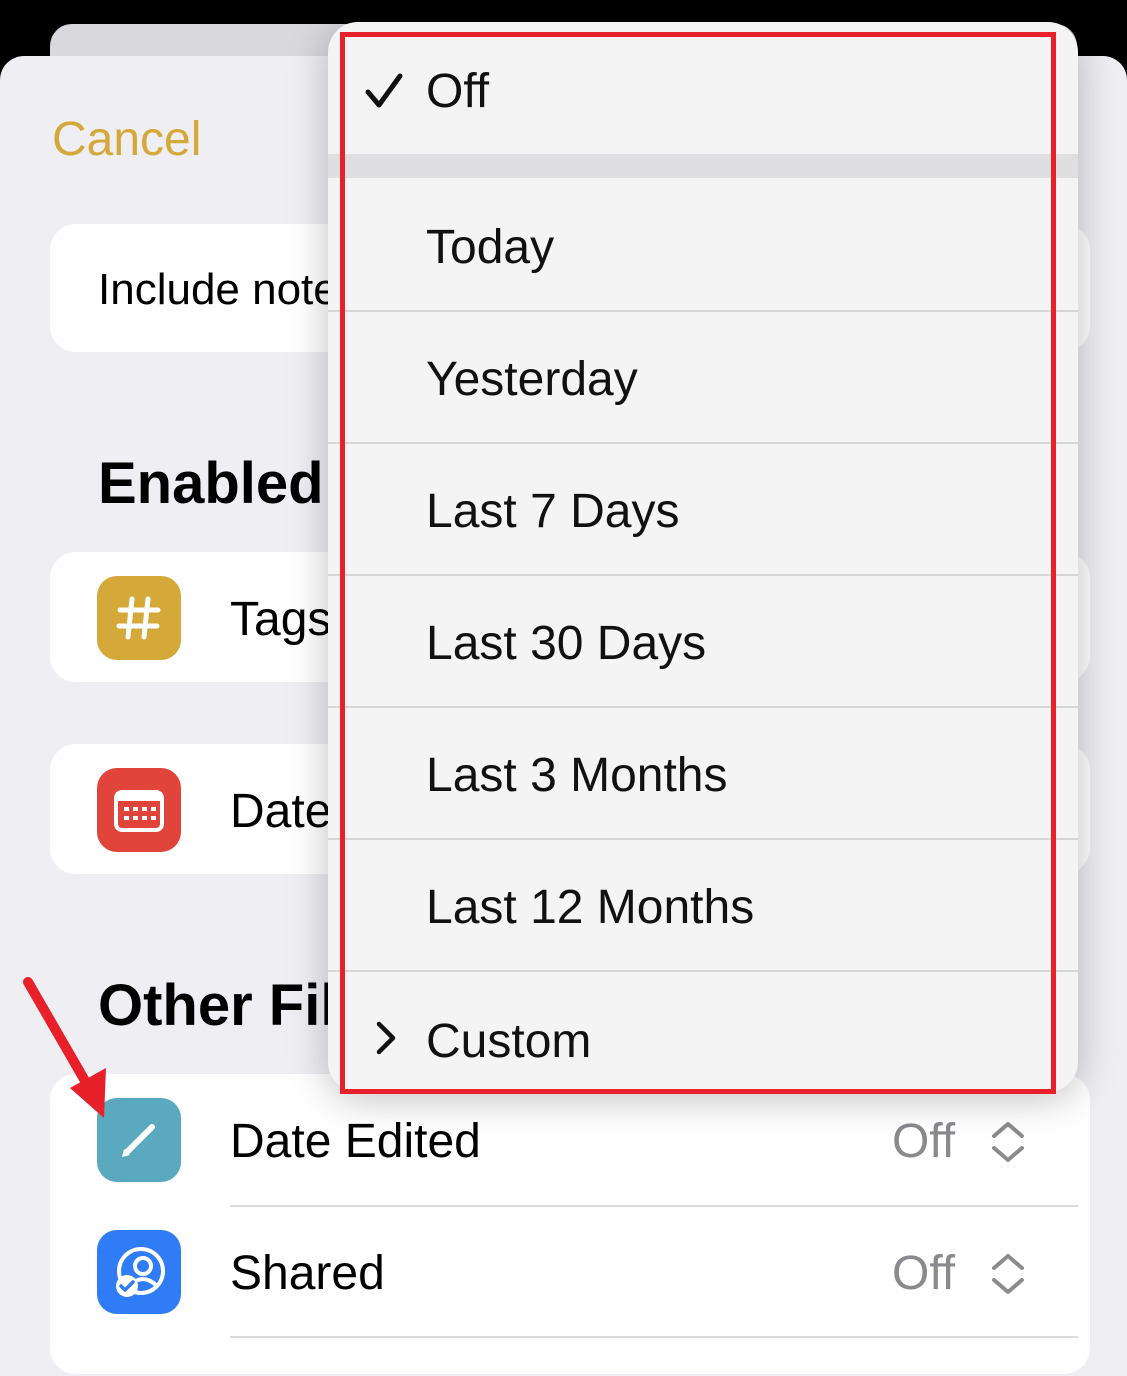  I want to click on other-filters-section-title: Other Fil, so click(217, 1005).